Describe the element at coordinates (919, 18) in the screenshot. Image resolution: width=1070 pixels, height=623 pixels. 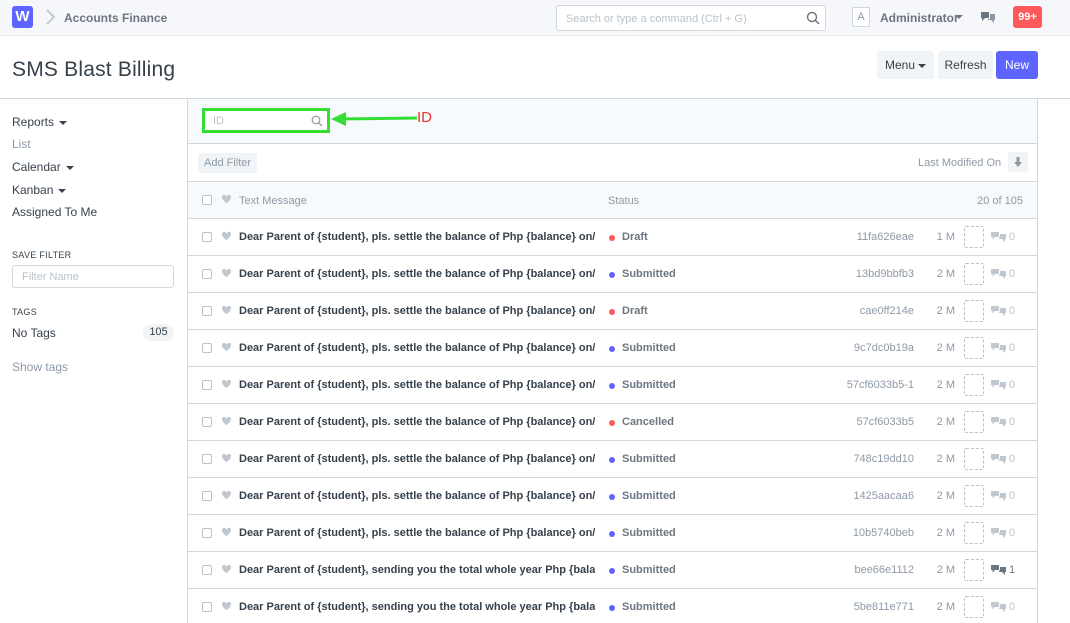
I see `user-menu: Administrator` at that location.